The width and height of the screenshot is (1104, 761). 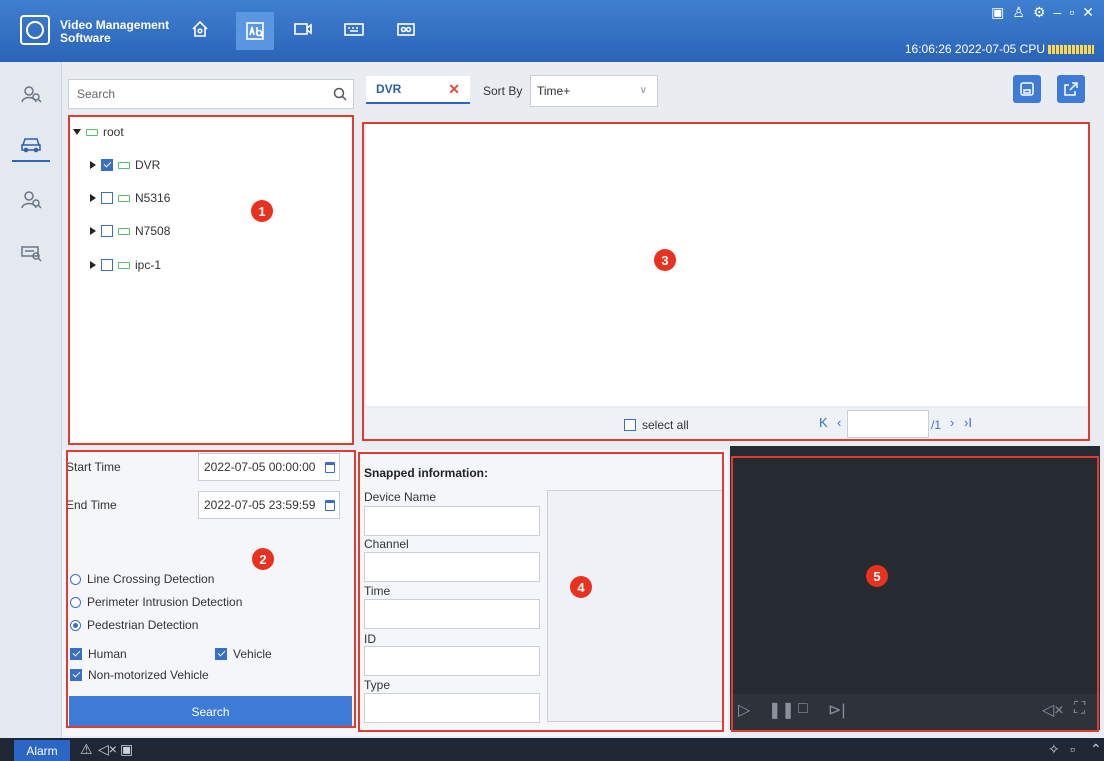 I want to click on screen-icon: ▣, so click(x=126, y=749).